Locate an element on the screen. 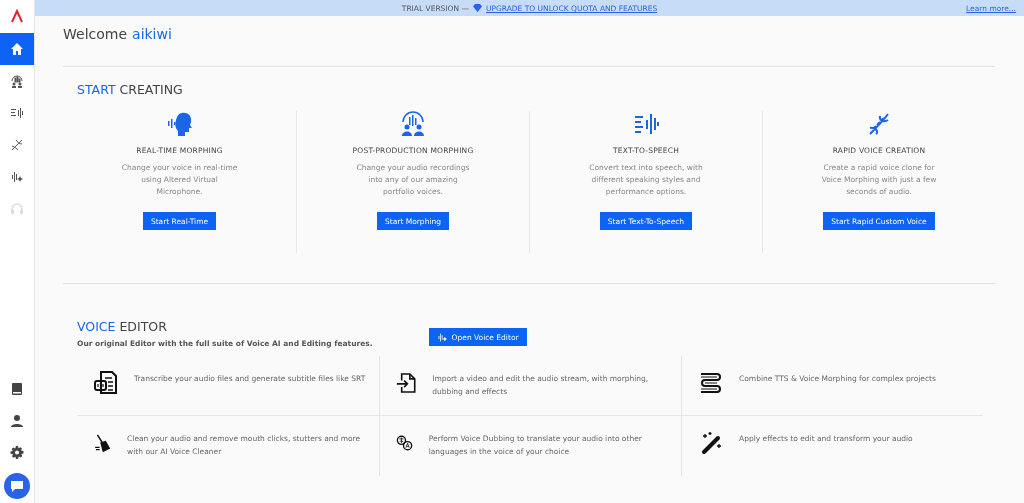  logo-icon is located at coordinates (17, 16).